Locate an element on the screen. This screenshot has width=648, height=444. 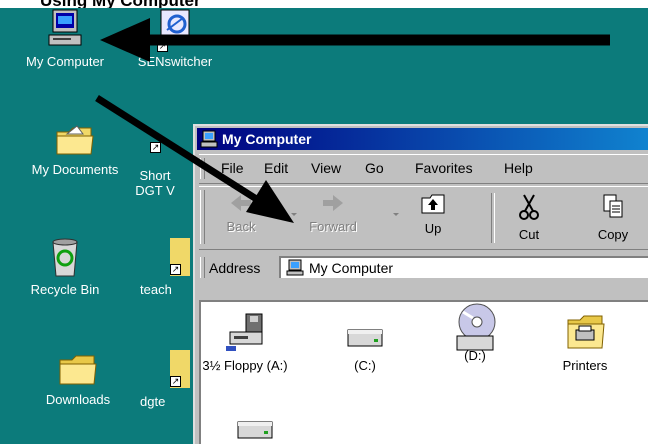
desktop-icon-label: teach is located at coordinates (156, 289).